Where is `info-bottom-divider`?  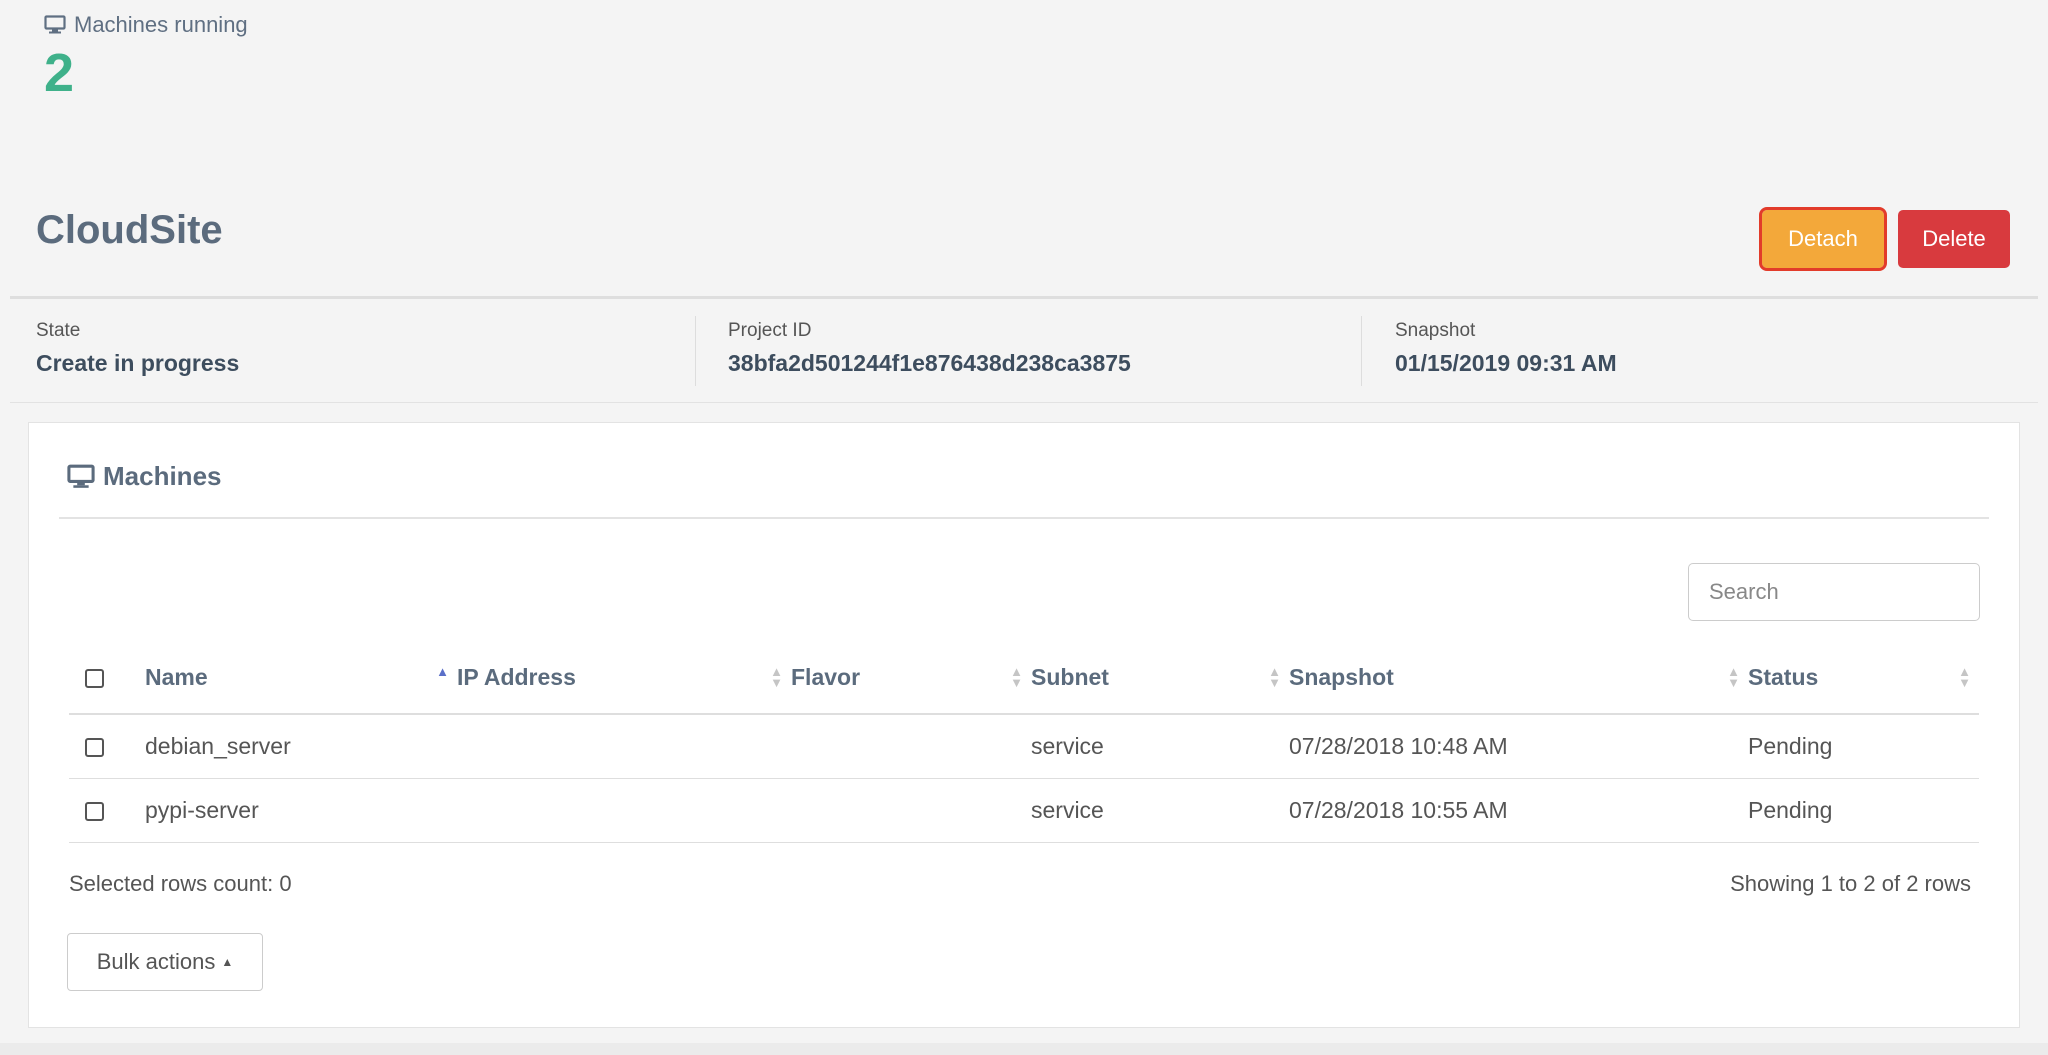
info-bottom-divider is located at coordinates (1024, 402).